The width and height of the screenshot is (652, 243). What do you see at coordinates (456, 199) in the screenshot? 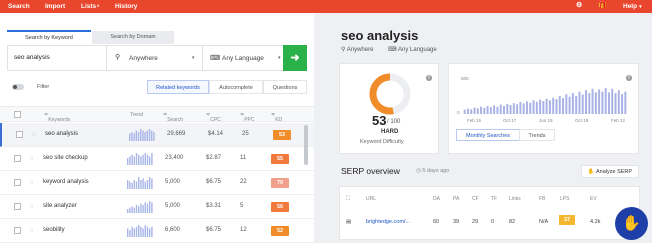
I see `serp-col-pa: PA` at bounding box center [456, 199].